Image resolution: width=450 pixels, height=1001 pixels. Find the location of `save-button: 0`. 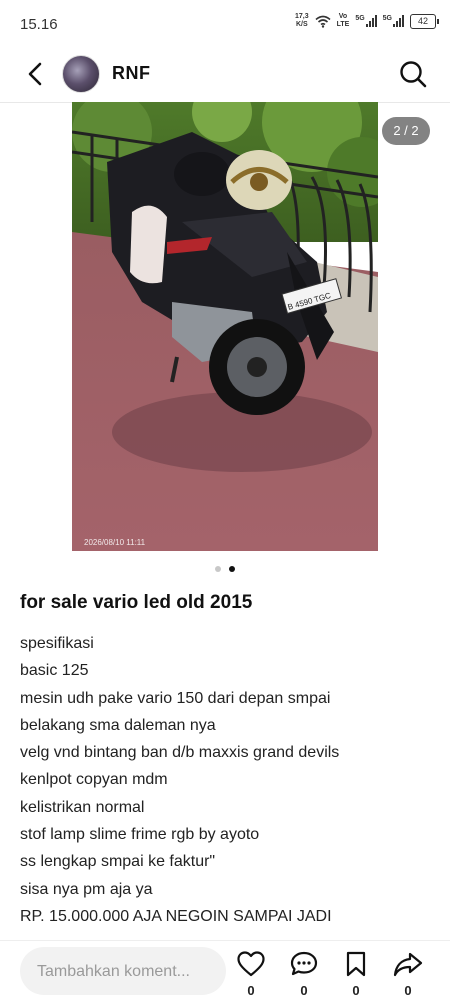

save-button: 0 is located at coordinates (356, 974).